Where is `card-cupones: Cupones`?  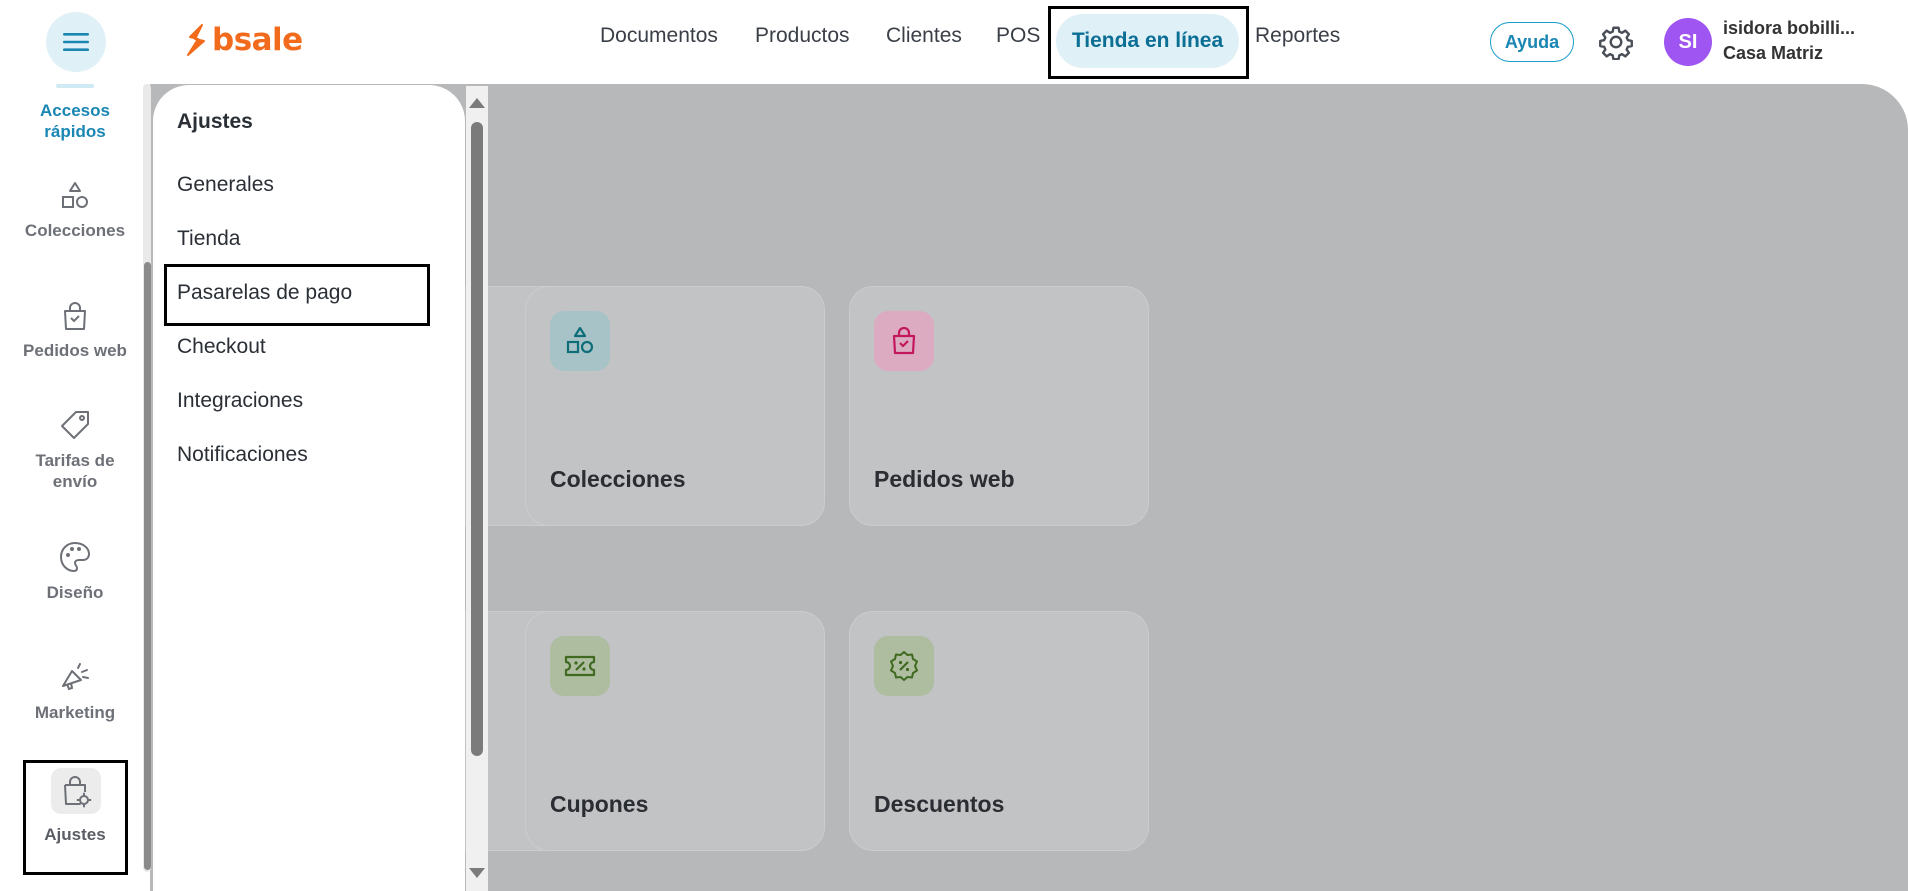
card-cupones: Cupones is located at coordinates (675, 731).